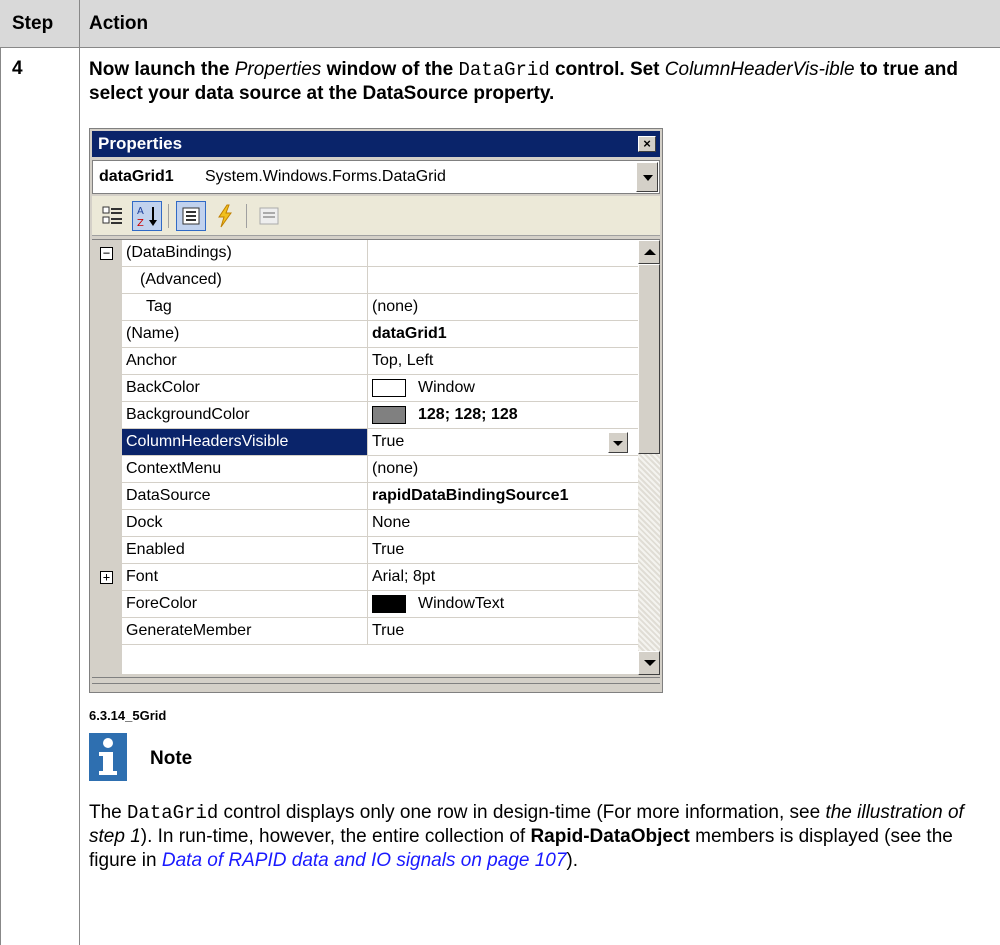 The image size is (1000, 945). Describe the element at coordinates (468, 414) in the screenshot. I see `property-value: 128; 128; 128` at that location.